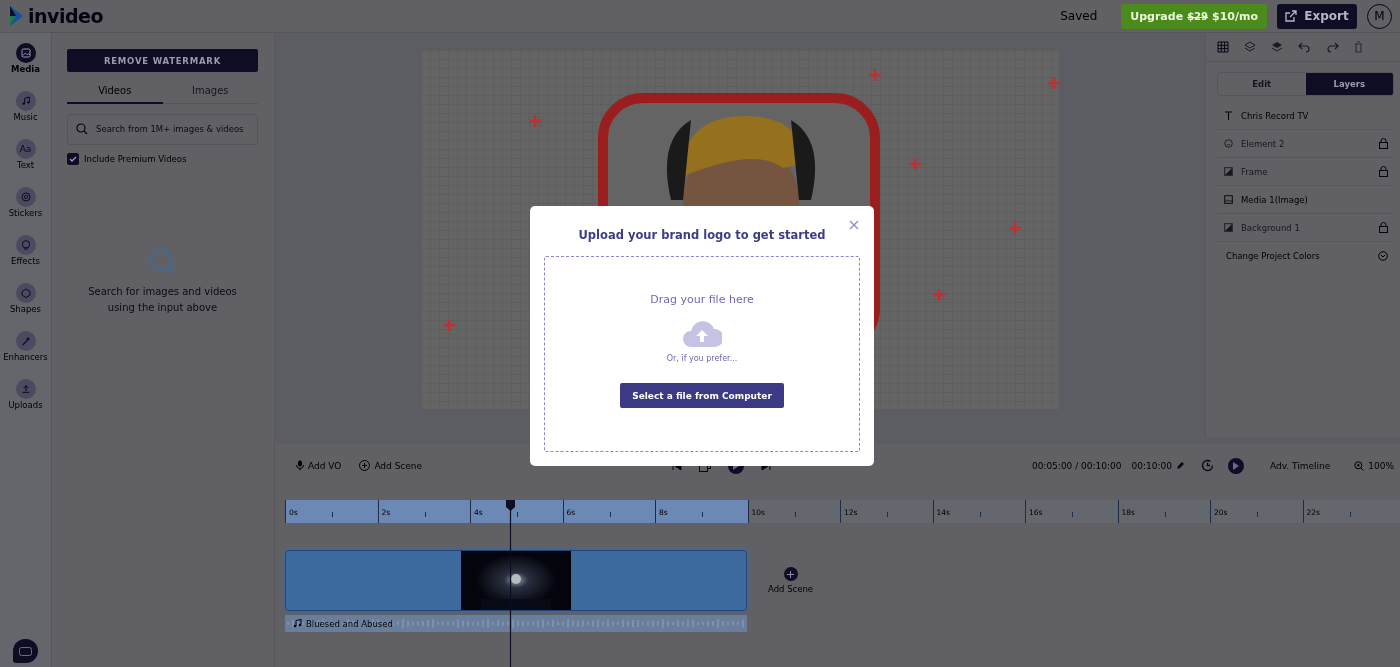  What do you see at coordinates (26, 307) in the screenshot?
I see `sidebar-item: Shapes` at bounding box center [26, 307].